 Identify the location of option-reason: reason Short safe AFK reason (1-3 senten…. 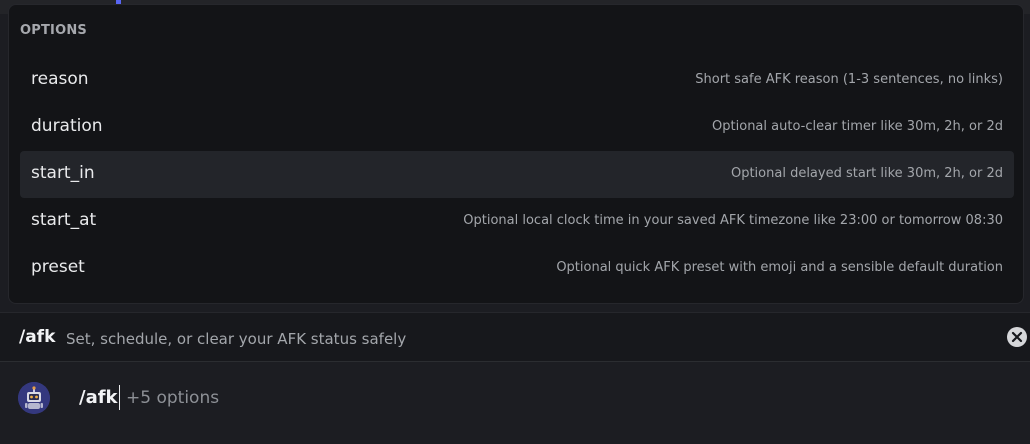
(517, 80).